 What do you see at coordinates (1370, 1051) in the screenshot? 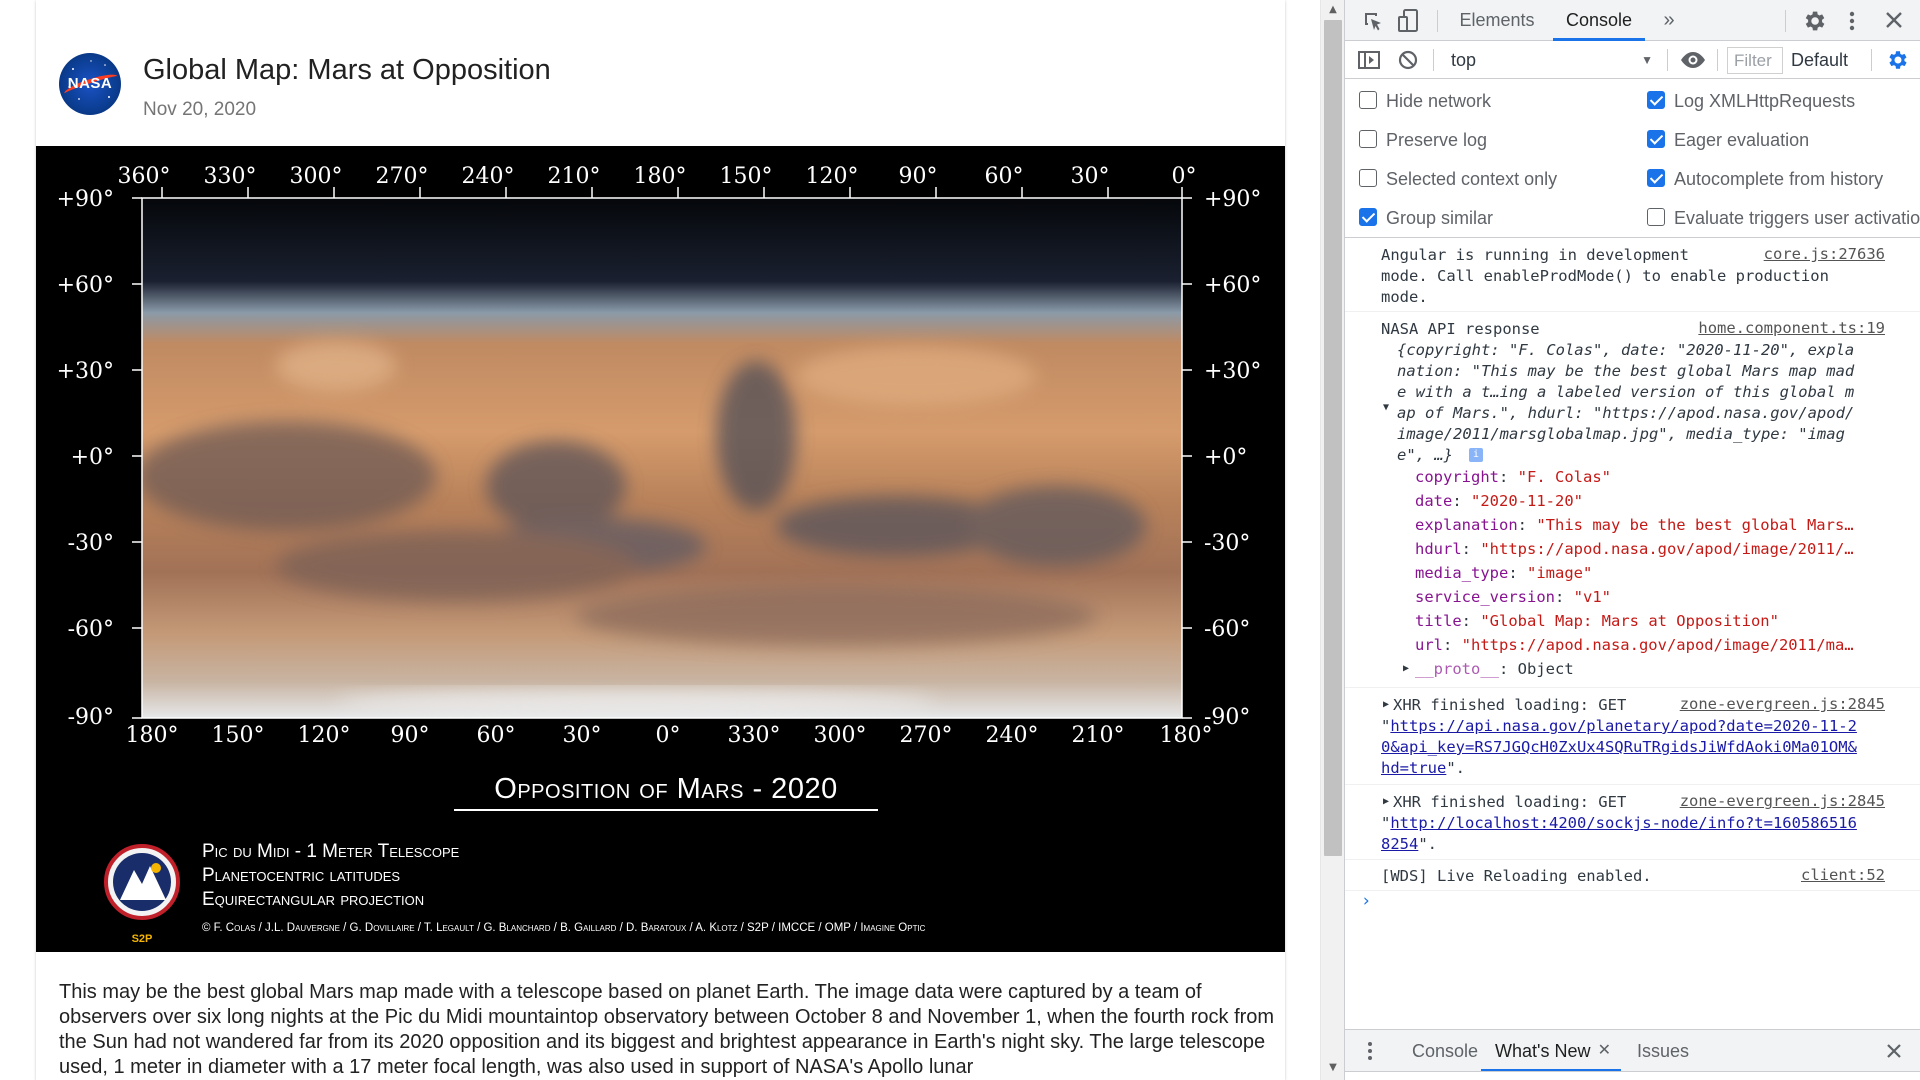
I see `drawer-menu-icon` at bounding box center [1370, 1051].